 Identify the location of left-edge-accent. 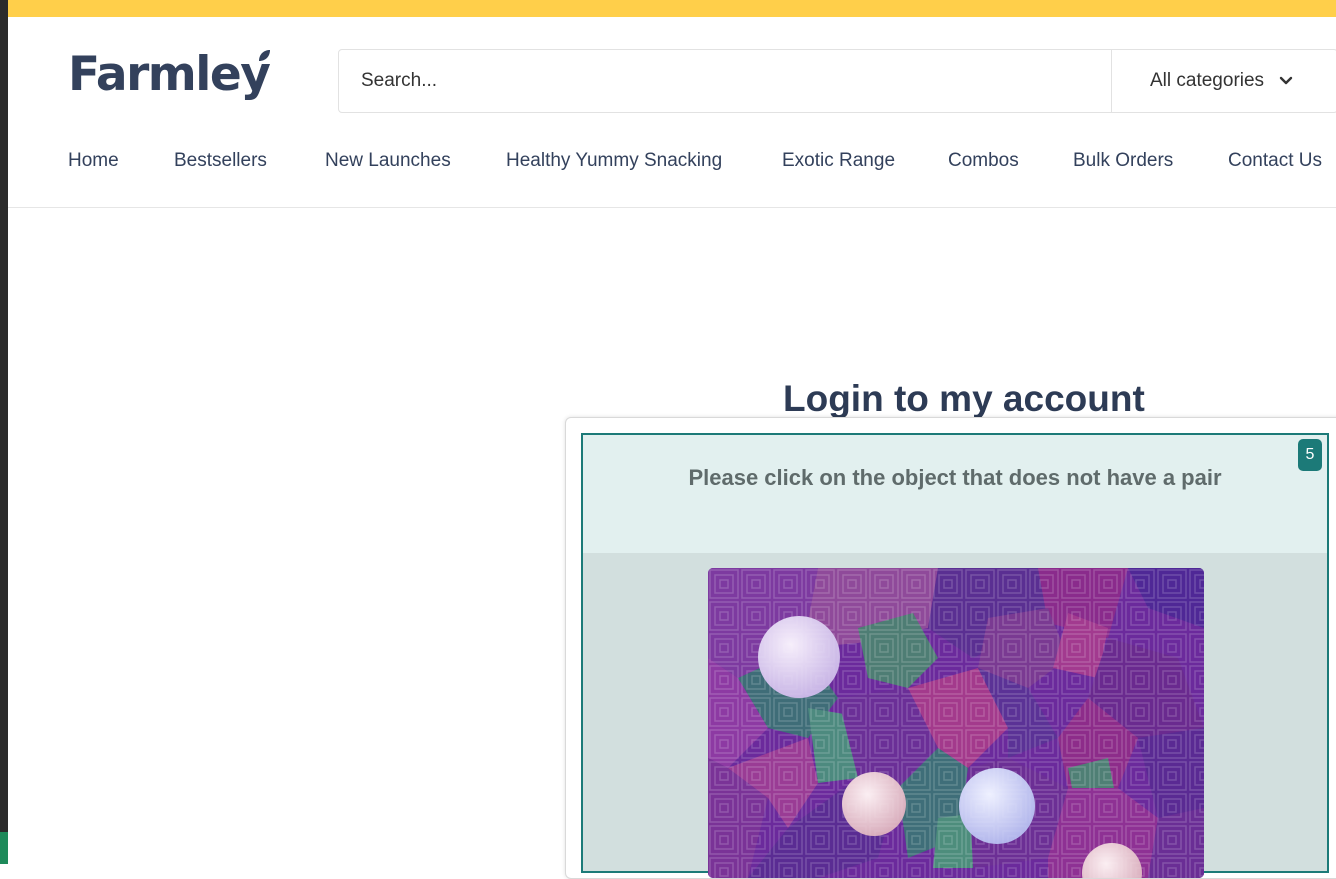
(4, 848).